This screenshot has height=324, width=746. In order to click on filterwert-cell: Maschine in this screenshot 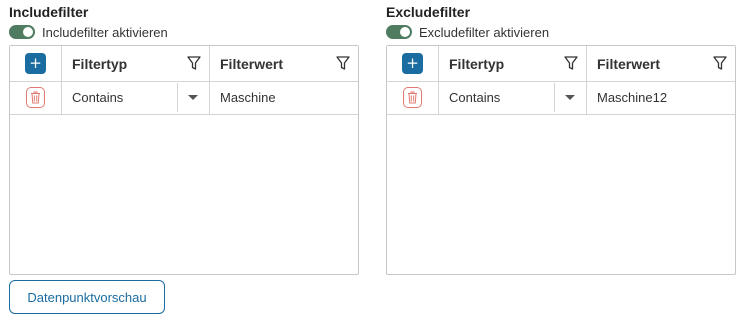, I will do `click(284, 97)`.